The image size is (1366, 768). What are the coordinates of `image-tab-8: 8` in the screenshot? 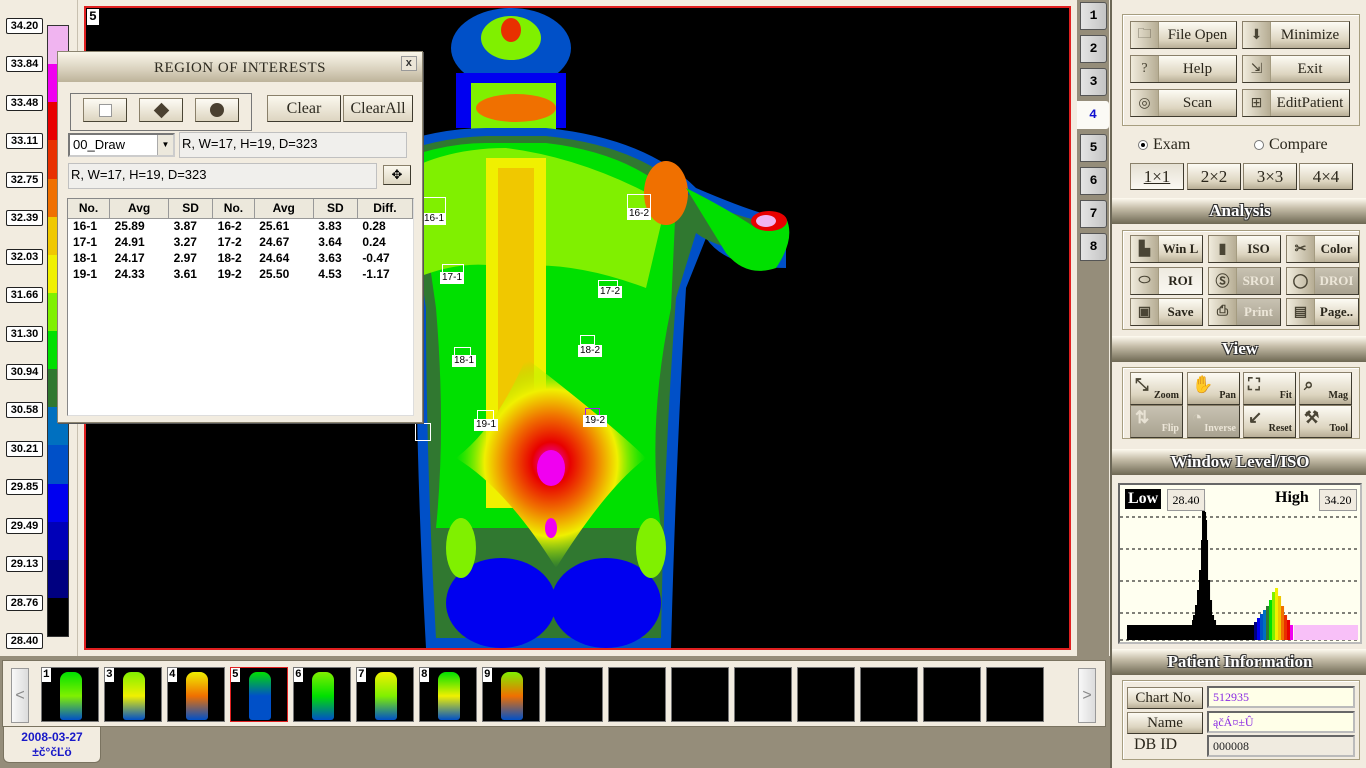 It's located at (1093, 247).